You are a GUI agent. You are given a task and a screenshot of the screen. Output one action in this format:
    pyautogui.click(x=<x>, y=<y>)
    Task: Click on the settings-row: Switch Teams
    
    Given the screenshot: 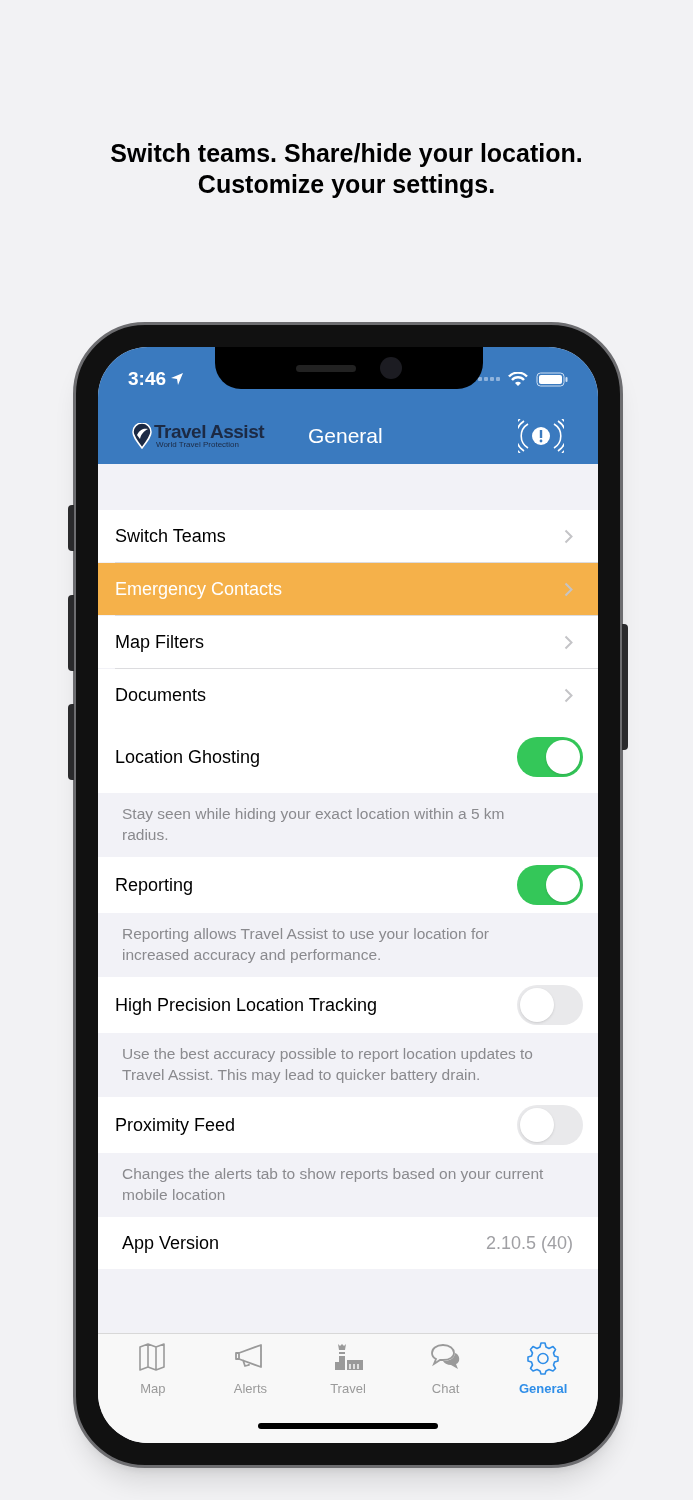 What is the action you would take?
    pyautogui.click(x=348, y=536)
    